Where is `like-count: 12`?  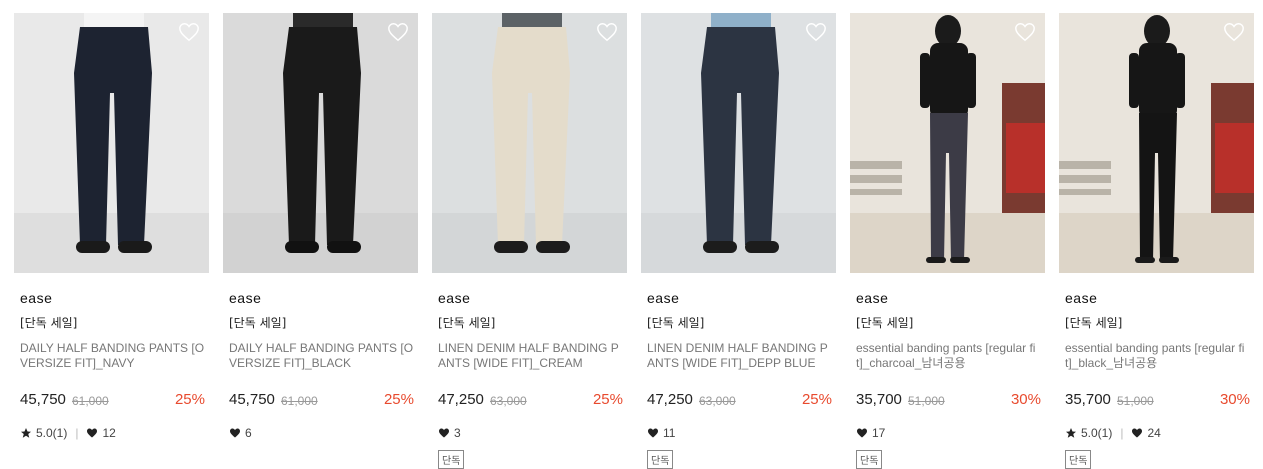
like-count: 12 is located at coordinates (109, 433).